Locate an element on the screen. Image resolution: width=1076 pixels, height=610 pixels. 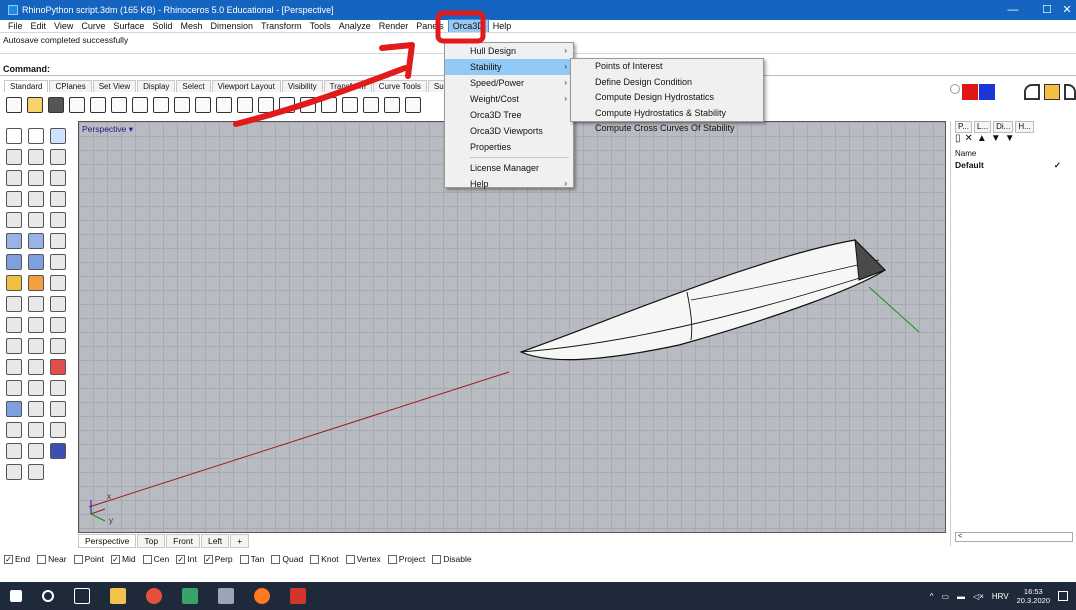
analyze-icon is located at coordinates (58, 367).